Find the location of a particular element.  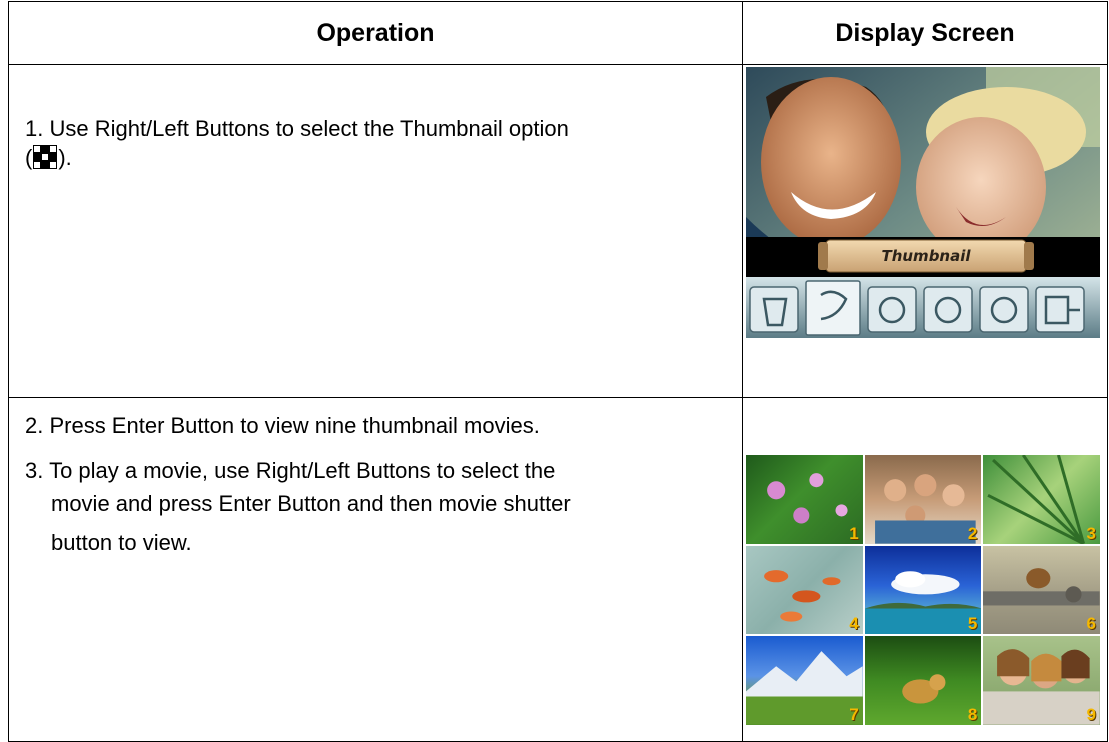

thumbnail-number: 4 is located at coordinates (854, 624).